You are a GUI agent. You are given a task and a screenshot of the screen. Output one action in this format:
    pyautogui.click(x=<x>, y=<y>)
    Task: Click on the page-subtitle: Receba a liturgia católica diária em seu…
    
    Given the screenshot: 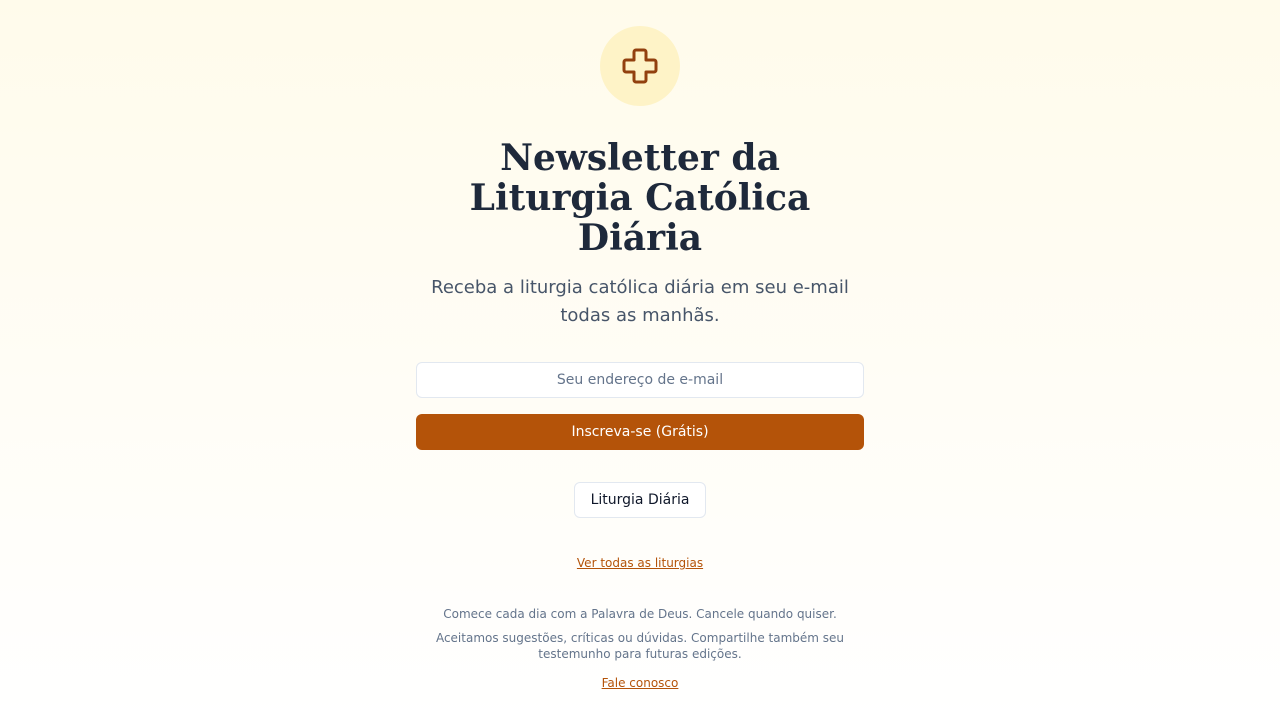 What is the action you would take?
    pyautogui.click(x=640, y=301)
    